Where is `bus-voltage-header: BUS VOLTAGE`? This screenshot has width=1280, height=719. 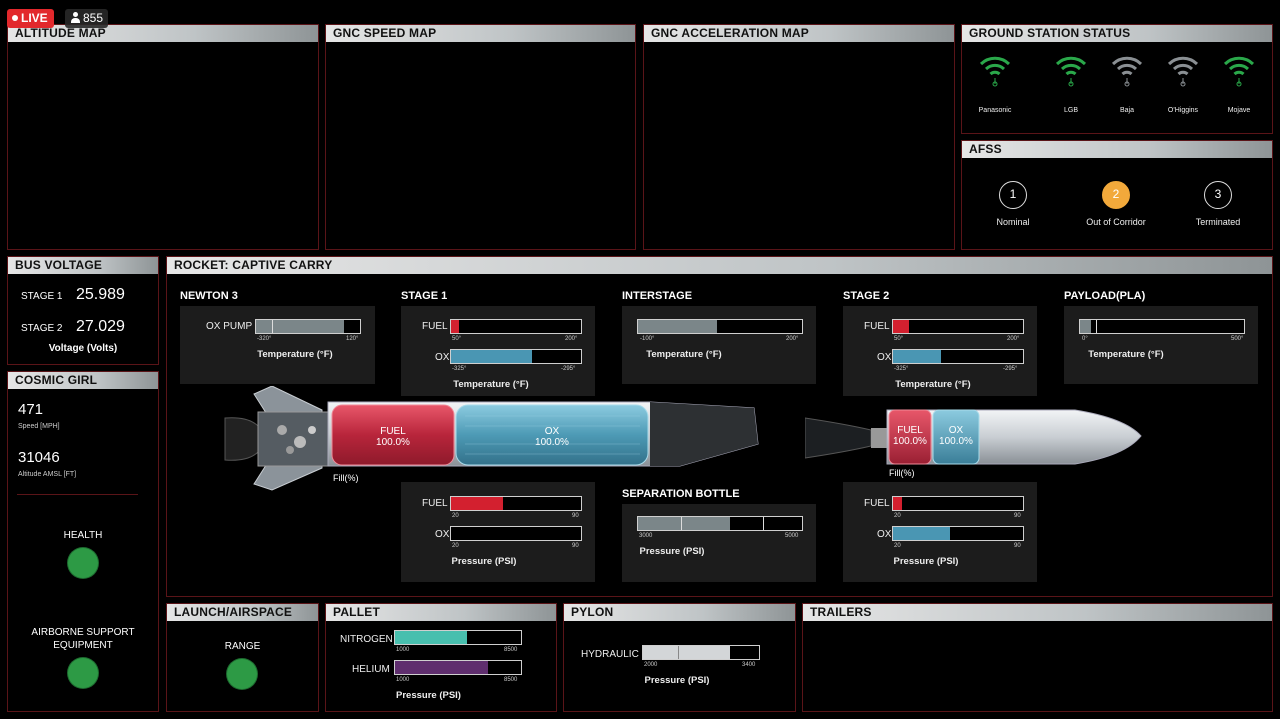 bus-voltage-header: BUS VOLTAGE is located at coordinates (83, 265).